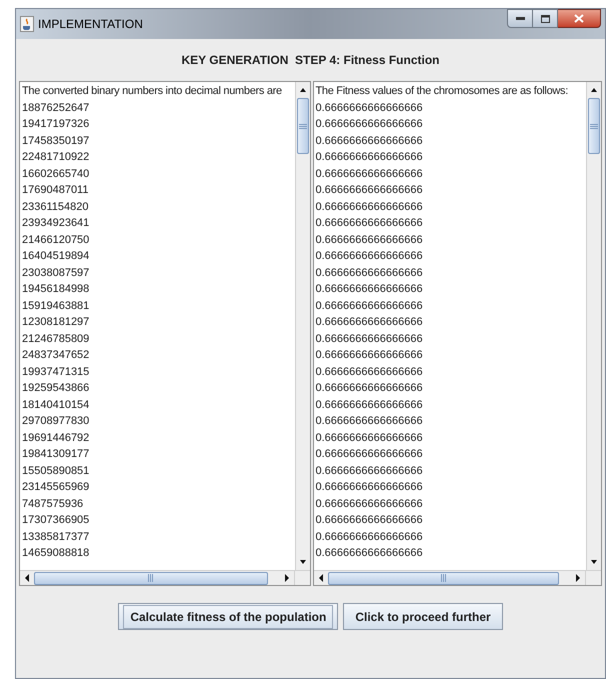  What do you see at coordinates (56, 355) in the screenshot?
I see `list-value: 24837347652` at bounding box center [56, 355].